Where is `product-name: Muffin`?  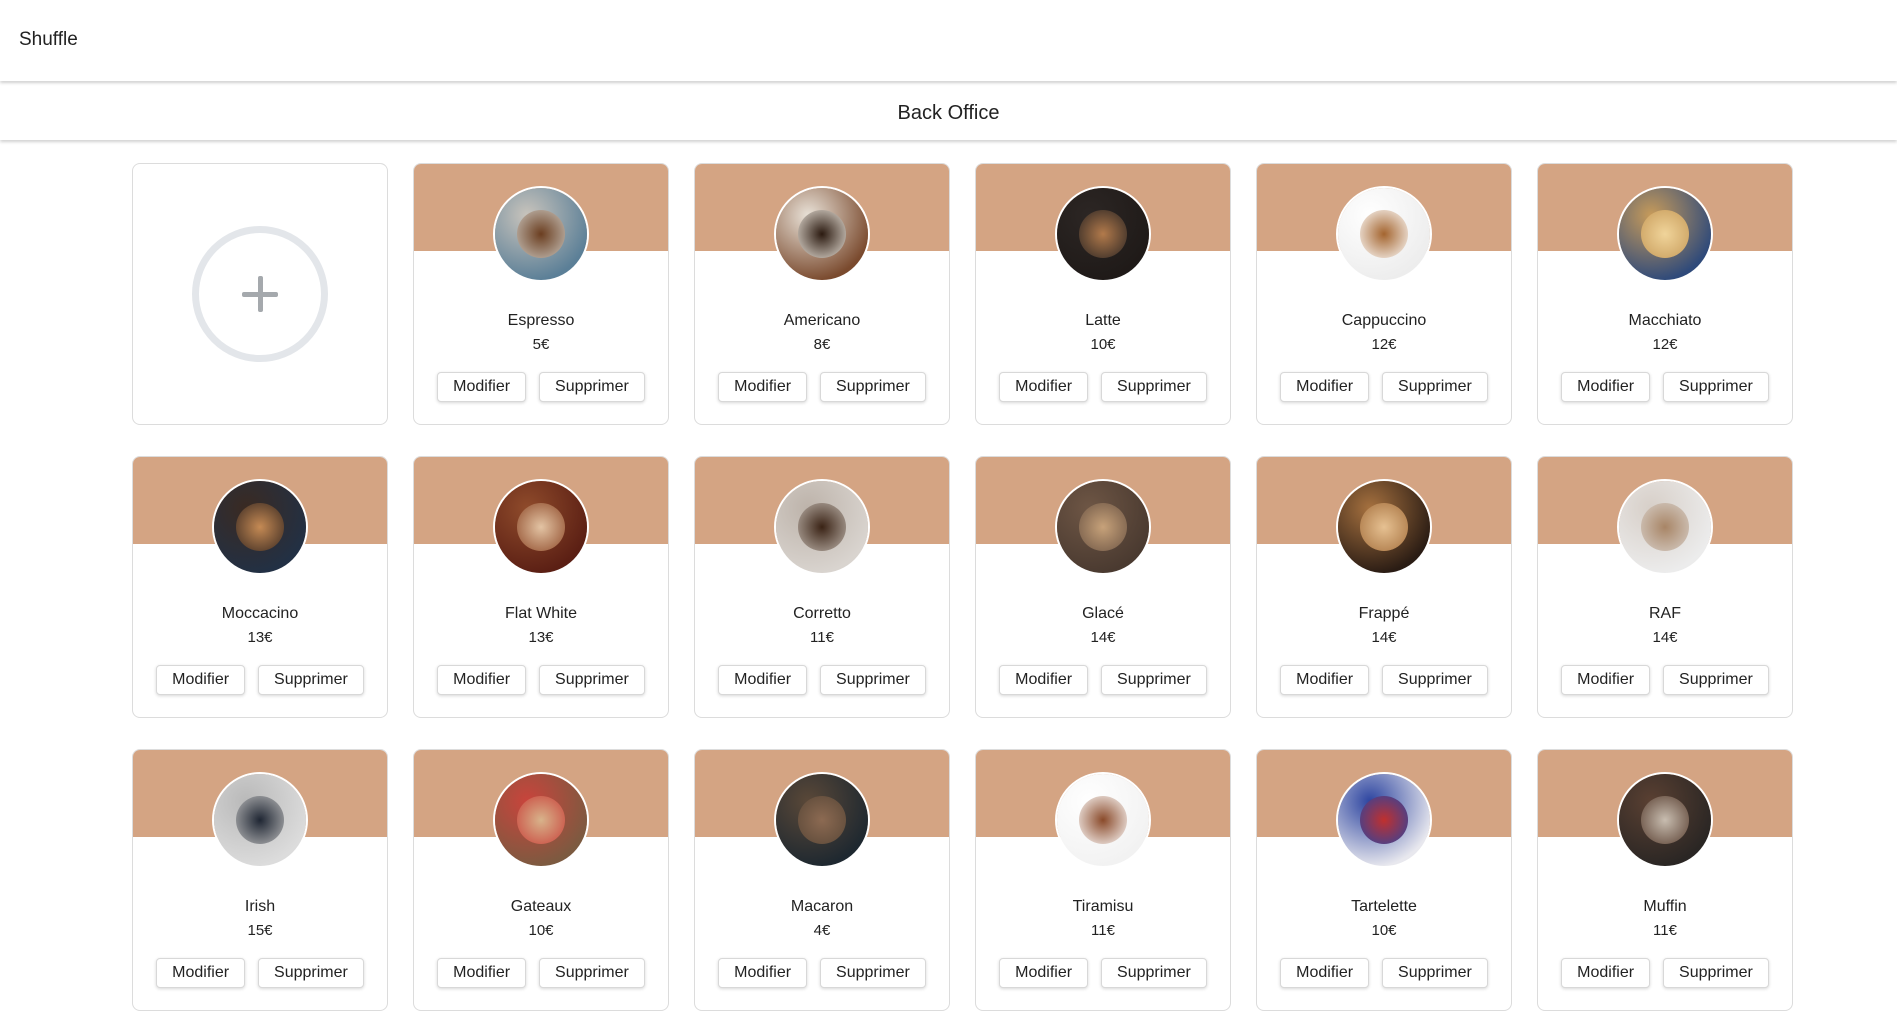
product-name: Muffin is located at coordinates (1665, 906).